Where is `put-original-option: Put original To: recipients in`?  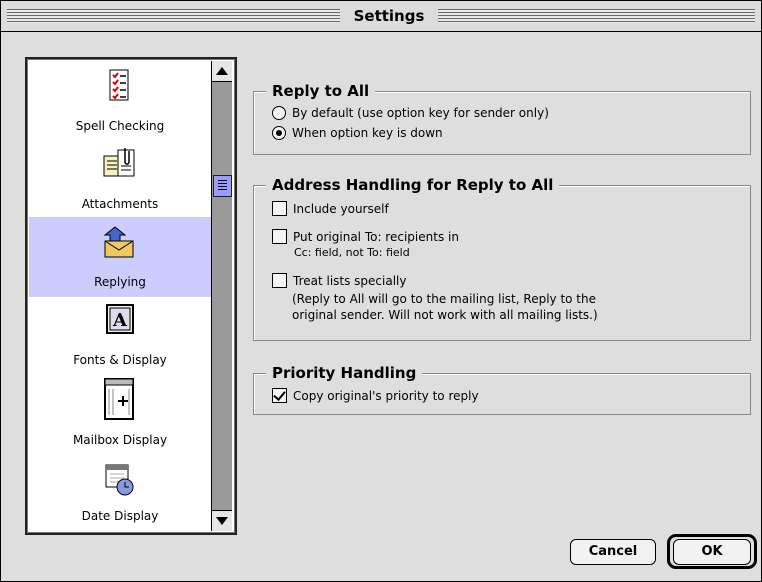
put-original-option: Put original To: recipients in is located at coordinates (365, 236).